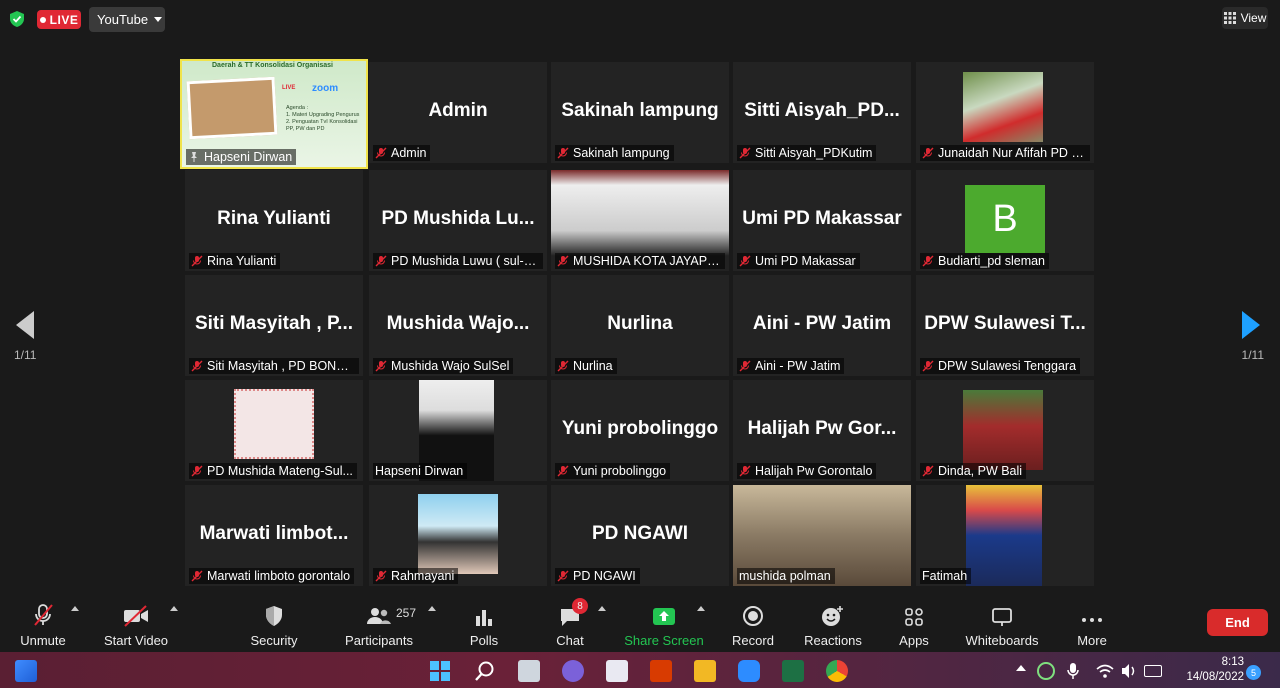 This screenshot has width=1280, height=688. I want to click on office-icon, so click(661, 671).